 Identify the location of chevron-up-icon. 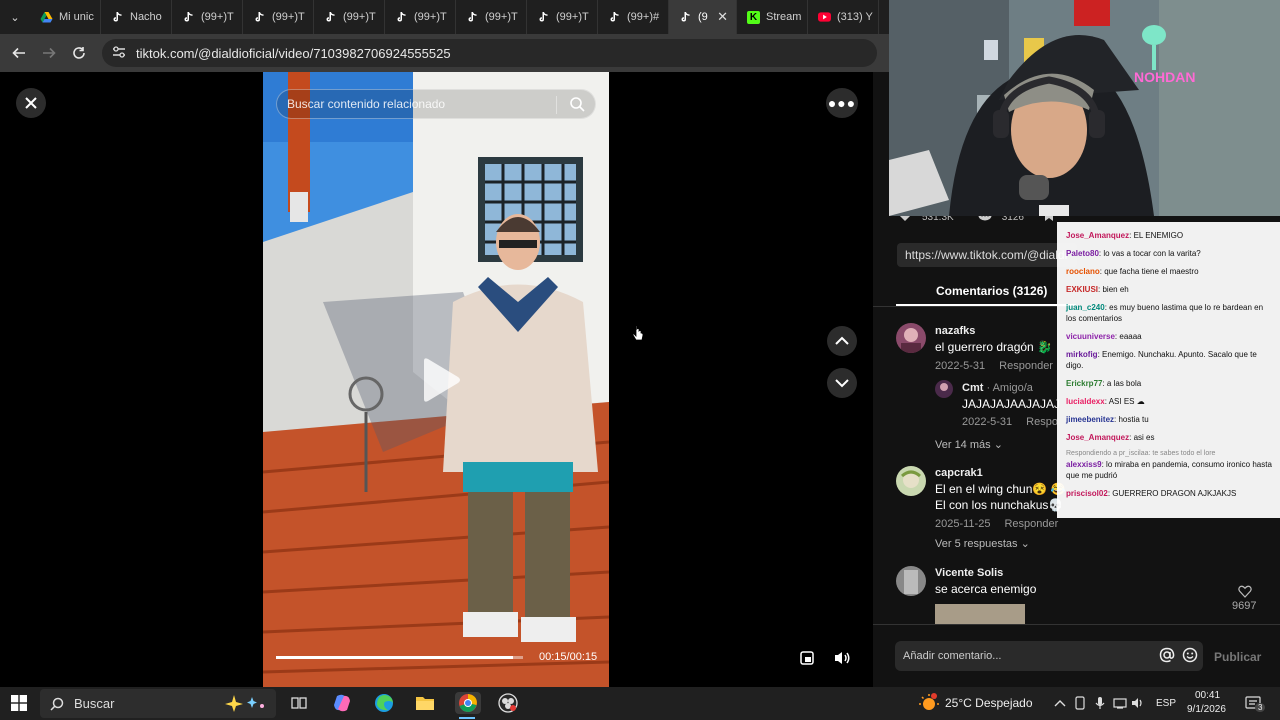
(1060, 703).